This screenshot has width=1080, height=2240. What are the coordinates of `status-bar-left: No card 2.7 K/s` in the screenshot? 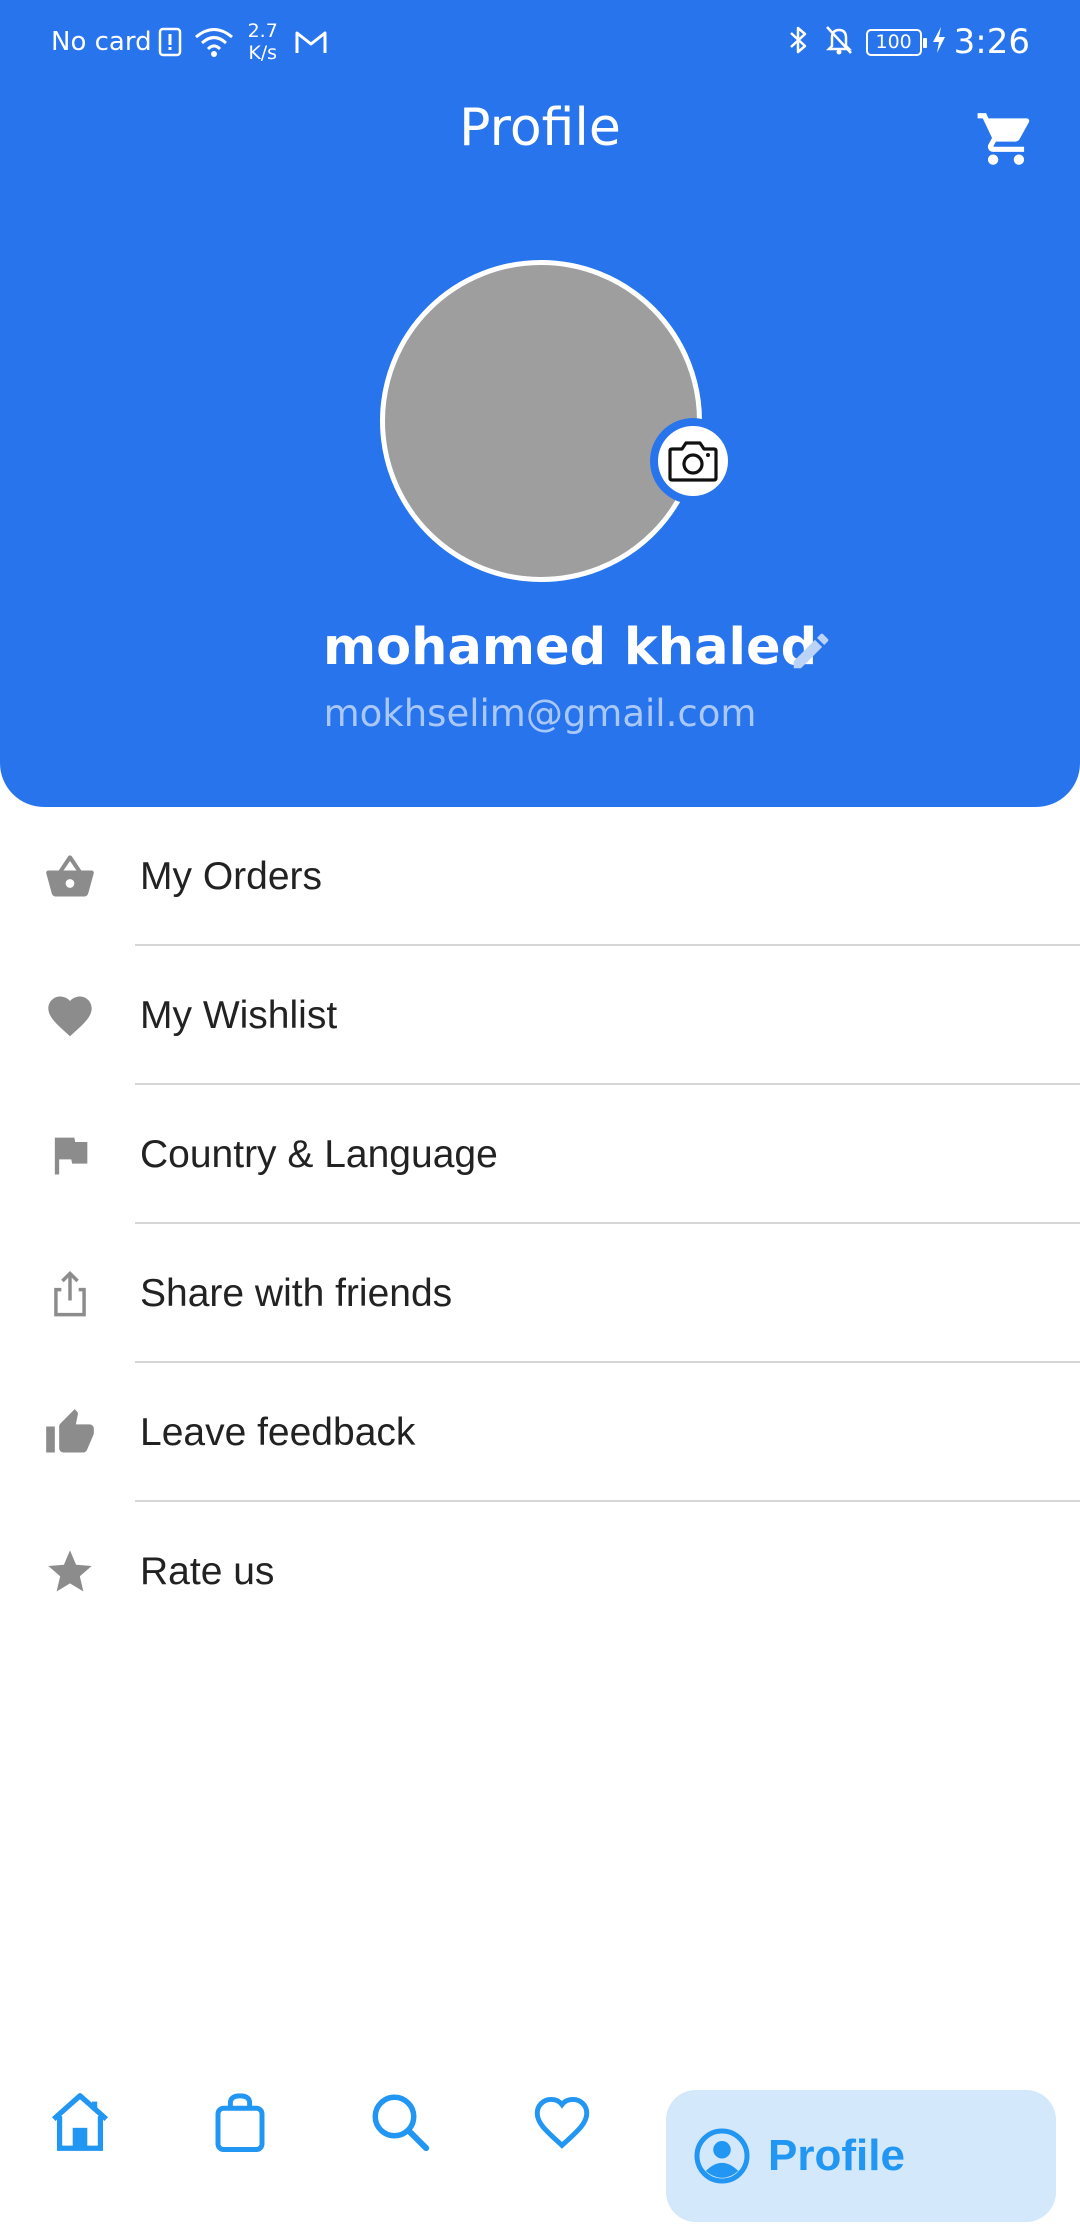 It's located at (189, 42).